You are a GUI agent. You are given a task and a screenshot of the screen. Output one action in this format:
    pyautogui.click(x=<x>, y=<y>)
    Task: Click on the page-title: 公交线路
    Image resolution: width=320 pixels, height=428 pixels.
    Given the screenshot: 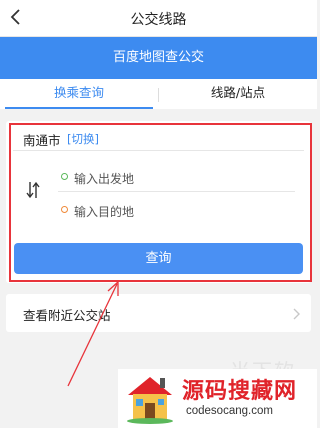 What is the action you would take?
    pyautogui.click(x=158, y=20)
    